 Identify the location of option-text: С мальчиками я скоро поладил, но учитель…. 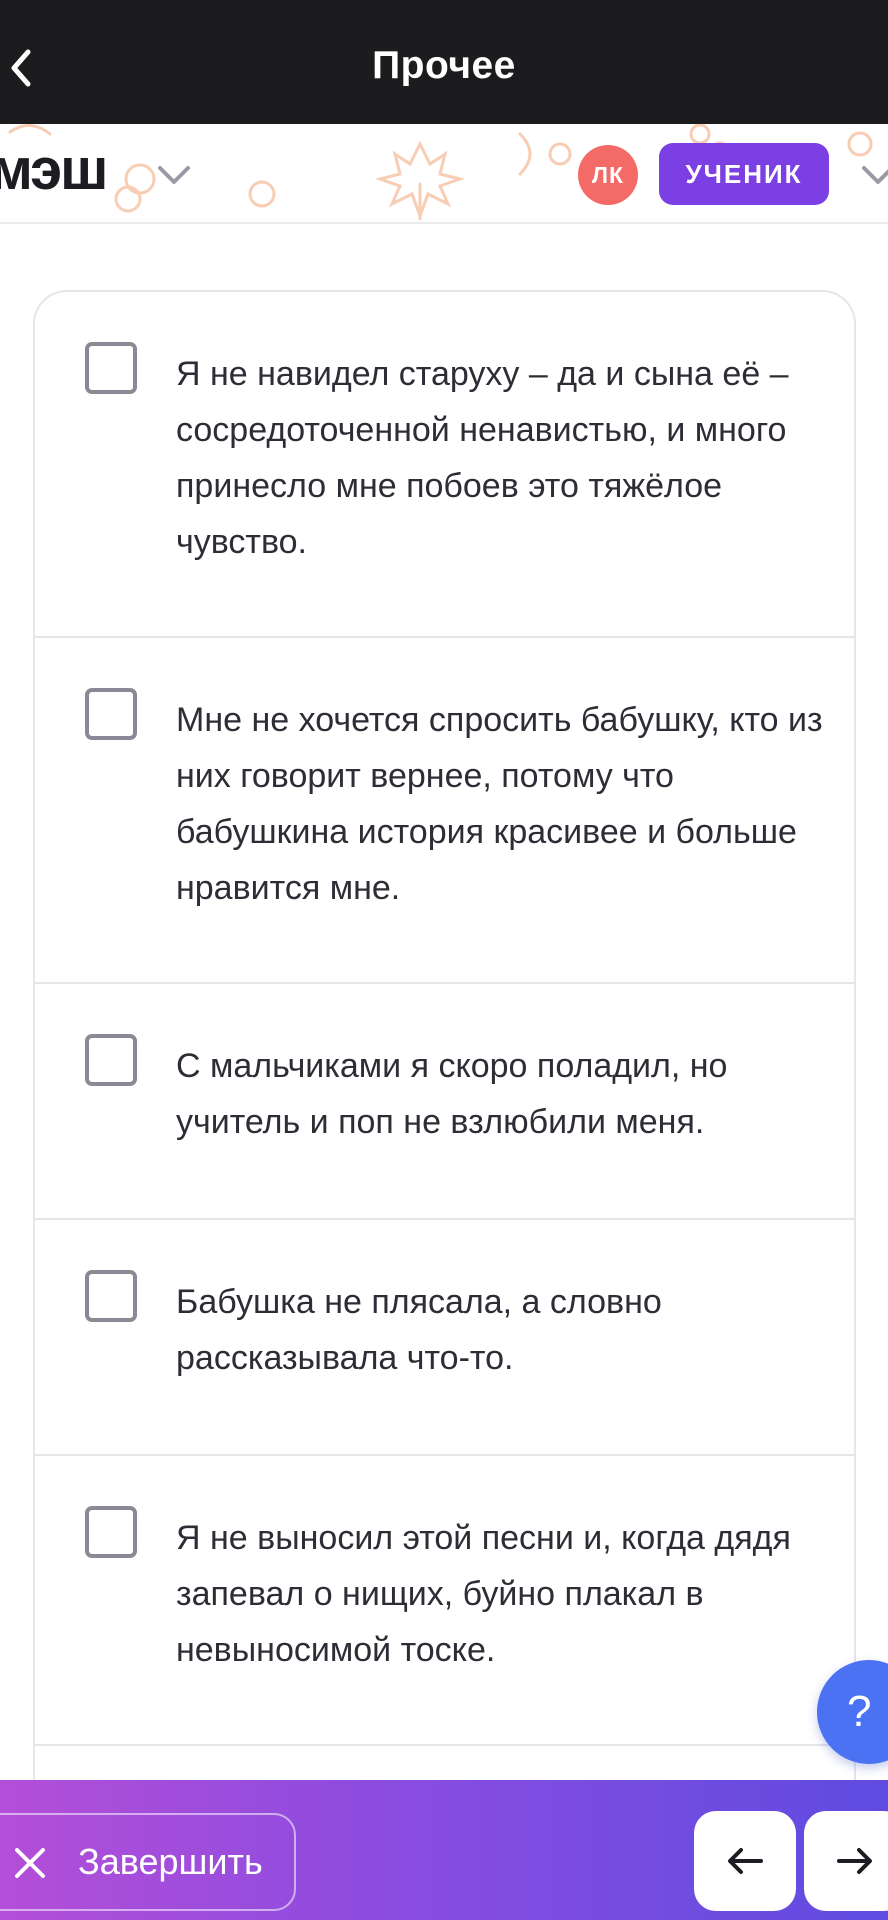
(452, 1094).